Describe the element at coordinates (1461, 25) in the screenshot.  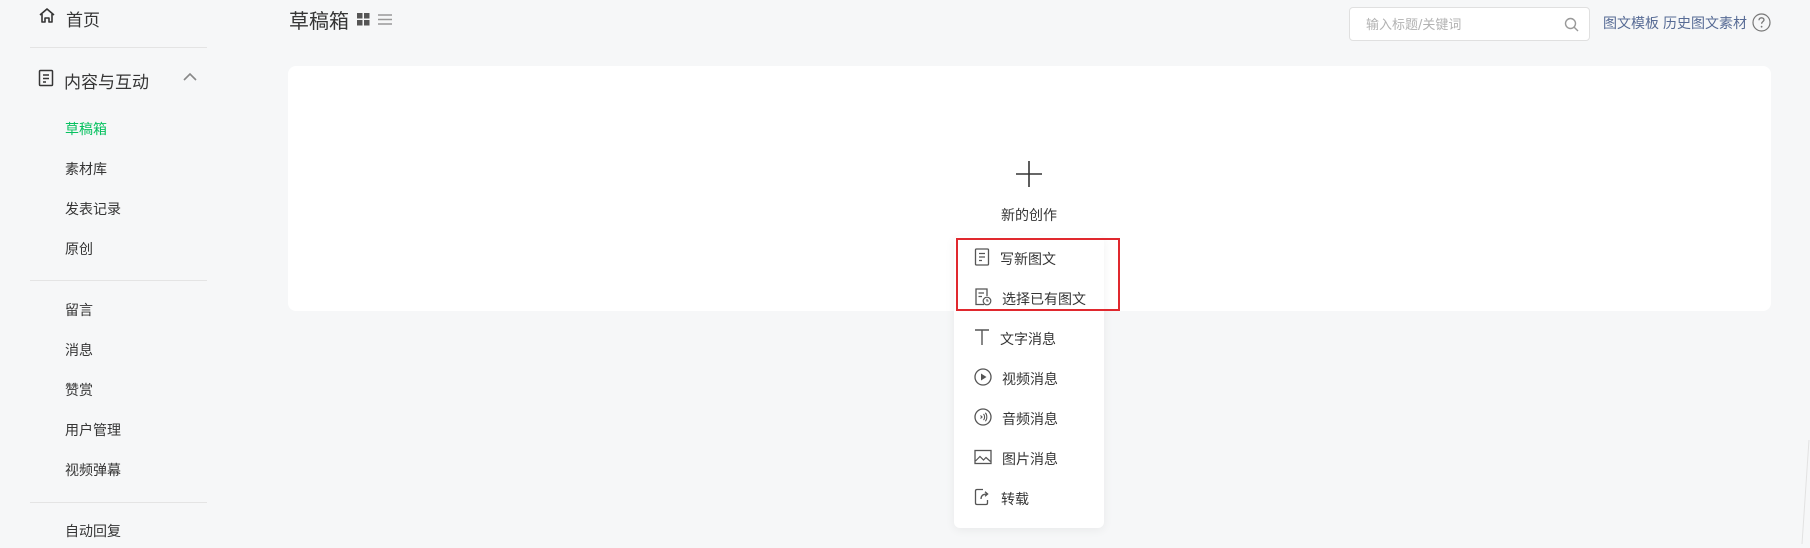
I see `search-input` at that location.